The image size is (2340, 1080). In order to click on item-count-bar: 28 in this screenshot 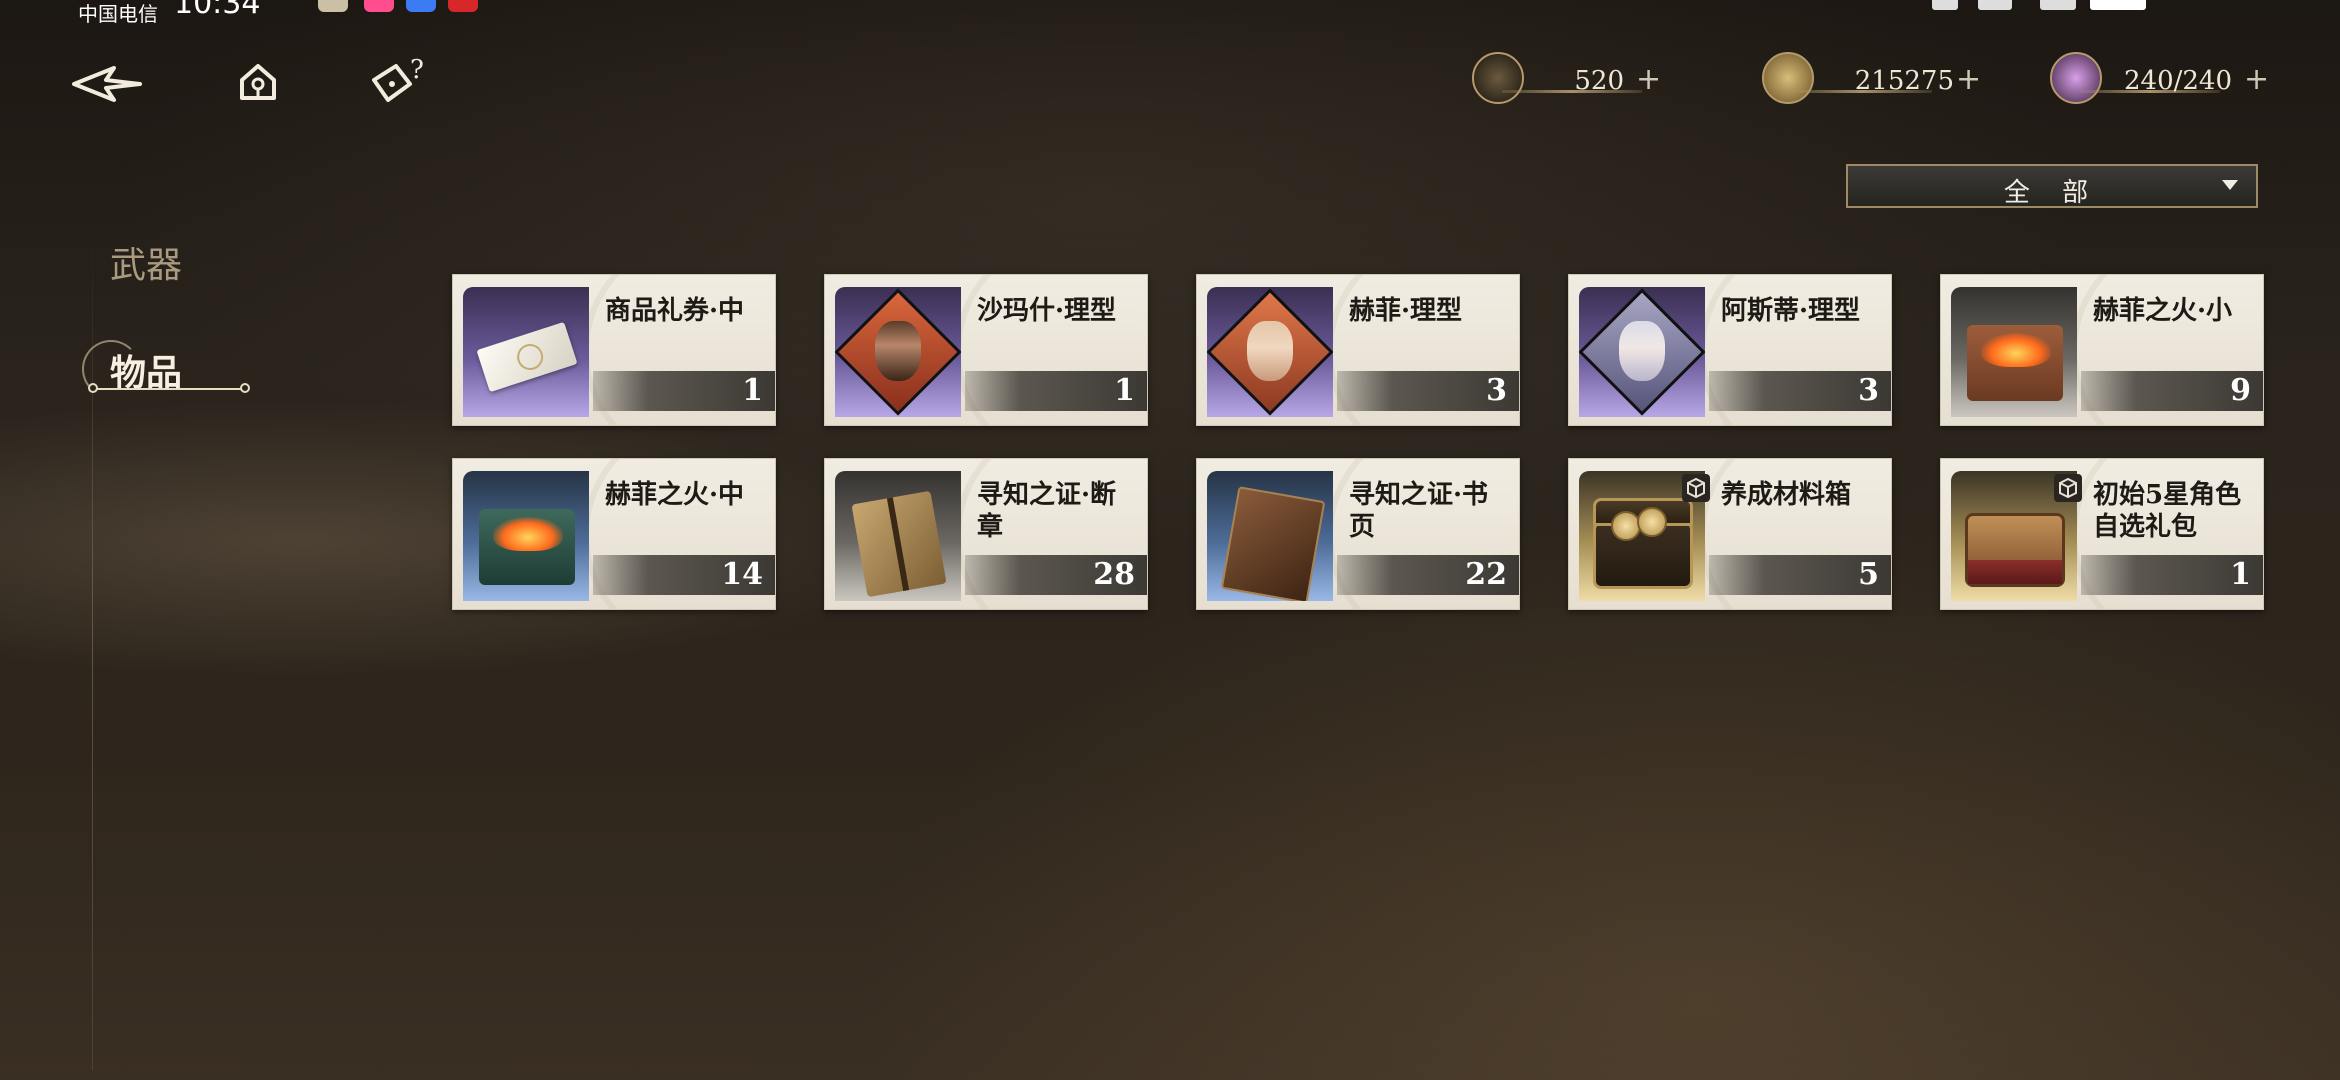, I will do `click(1056, 575)`.